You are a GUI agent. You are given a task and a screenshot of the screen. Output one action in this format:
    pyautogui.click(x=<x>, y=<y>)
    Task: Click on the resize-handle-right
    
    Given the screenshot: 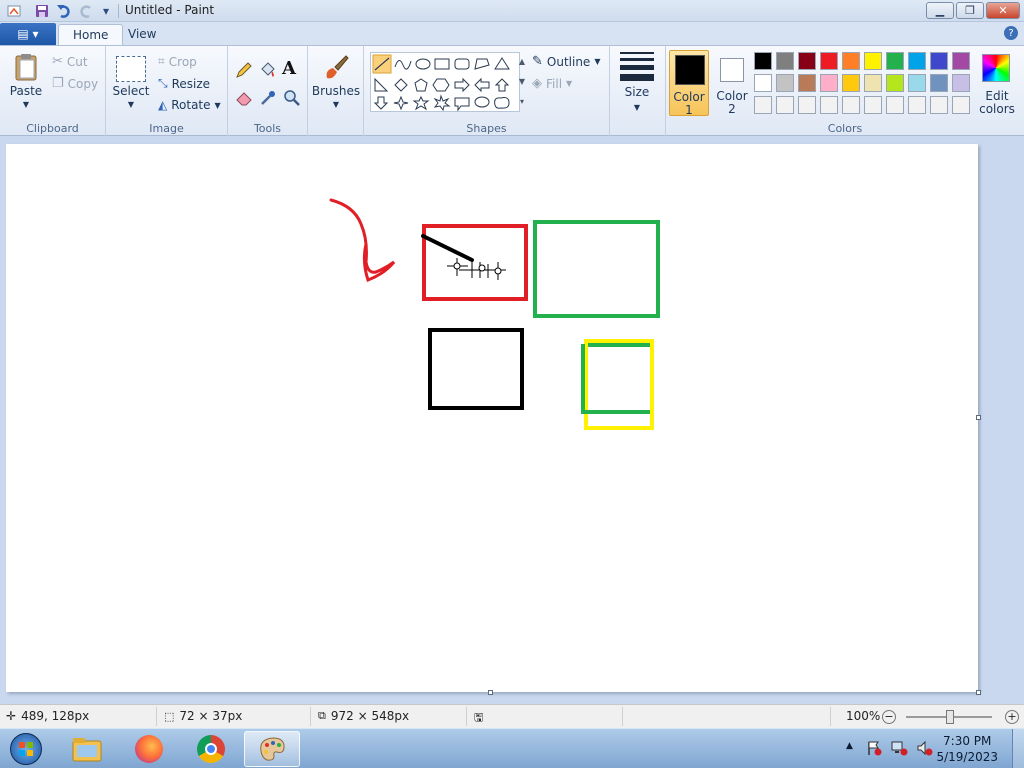 What is the action you would take?
    pyautogui.click(x=978, y=417)
    